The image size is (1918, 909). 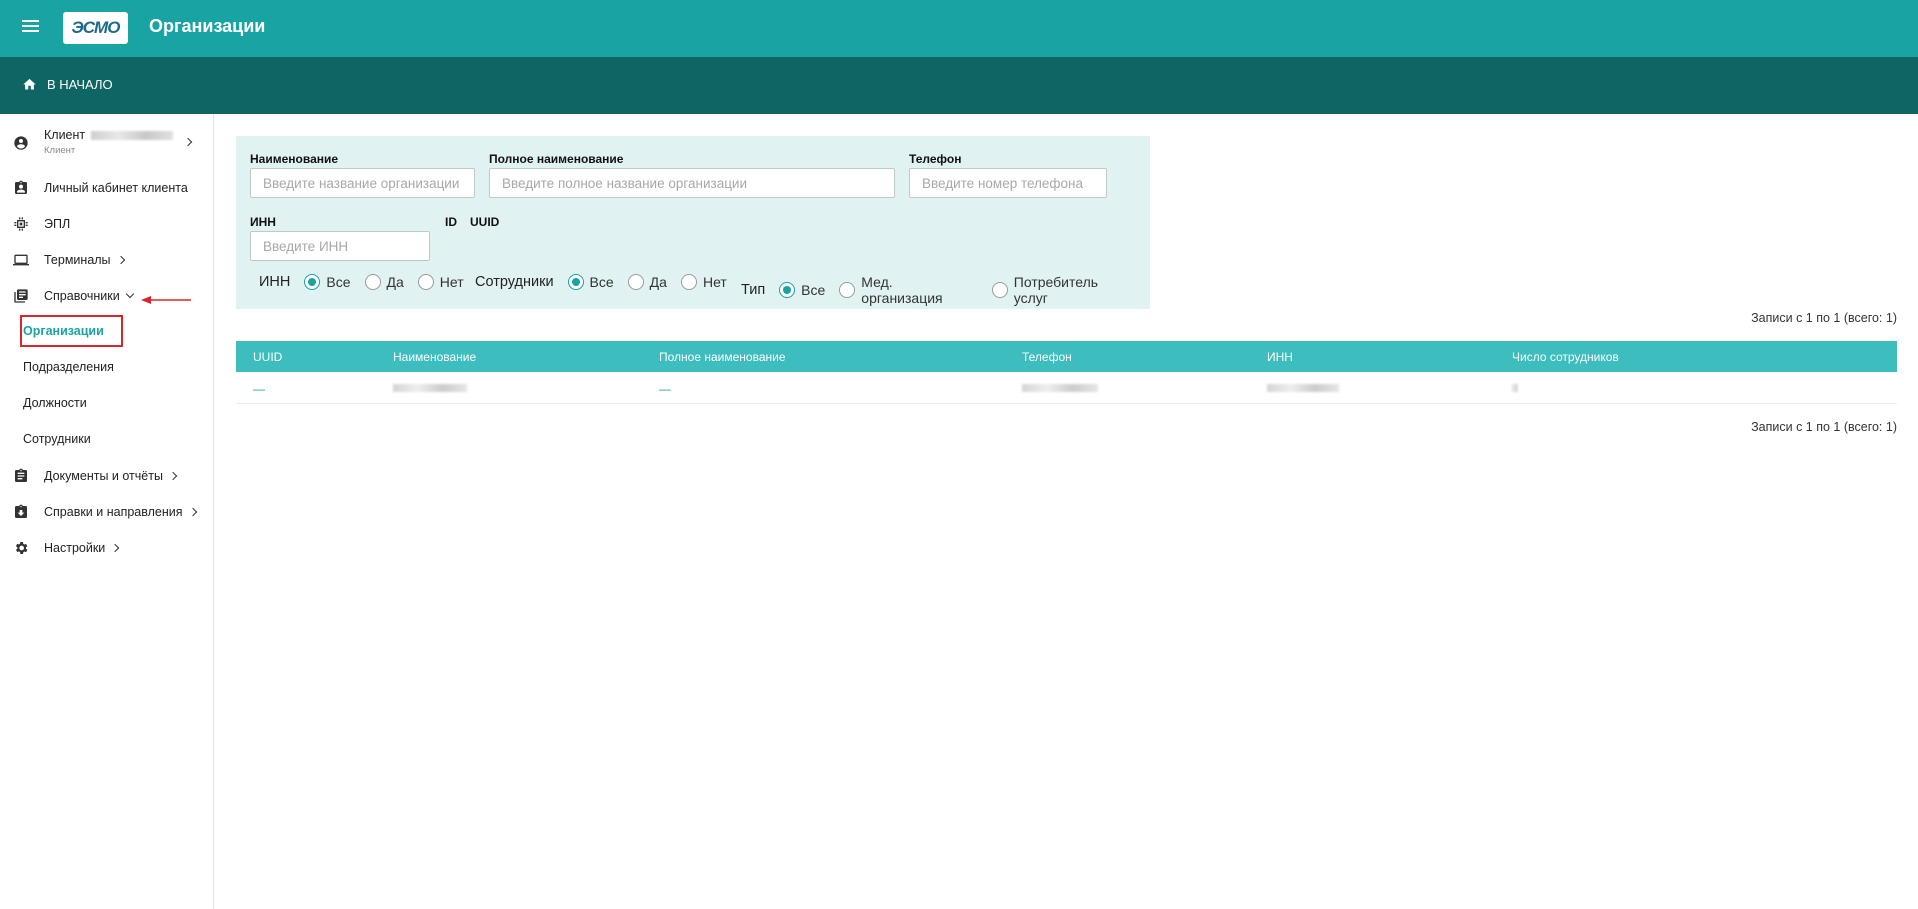 I want to click on clipboard-icon, so click(x=21, y=475).